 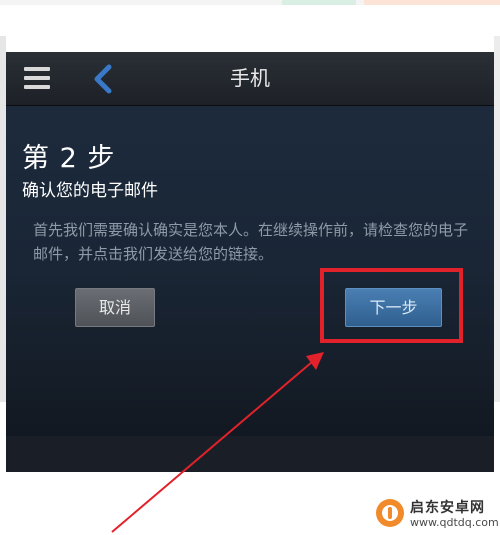 I want to click on watermark-logo-icon, so click(x=390, y=513).